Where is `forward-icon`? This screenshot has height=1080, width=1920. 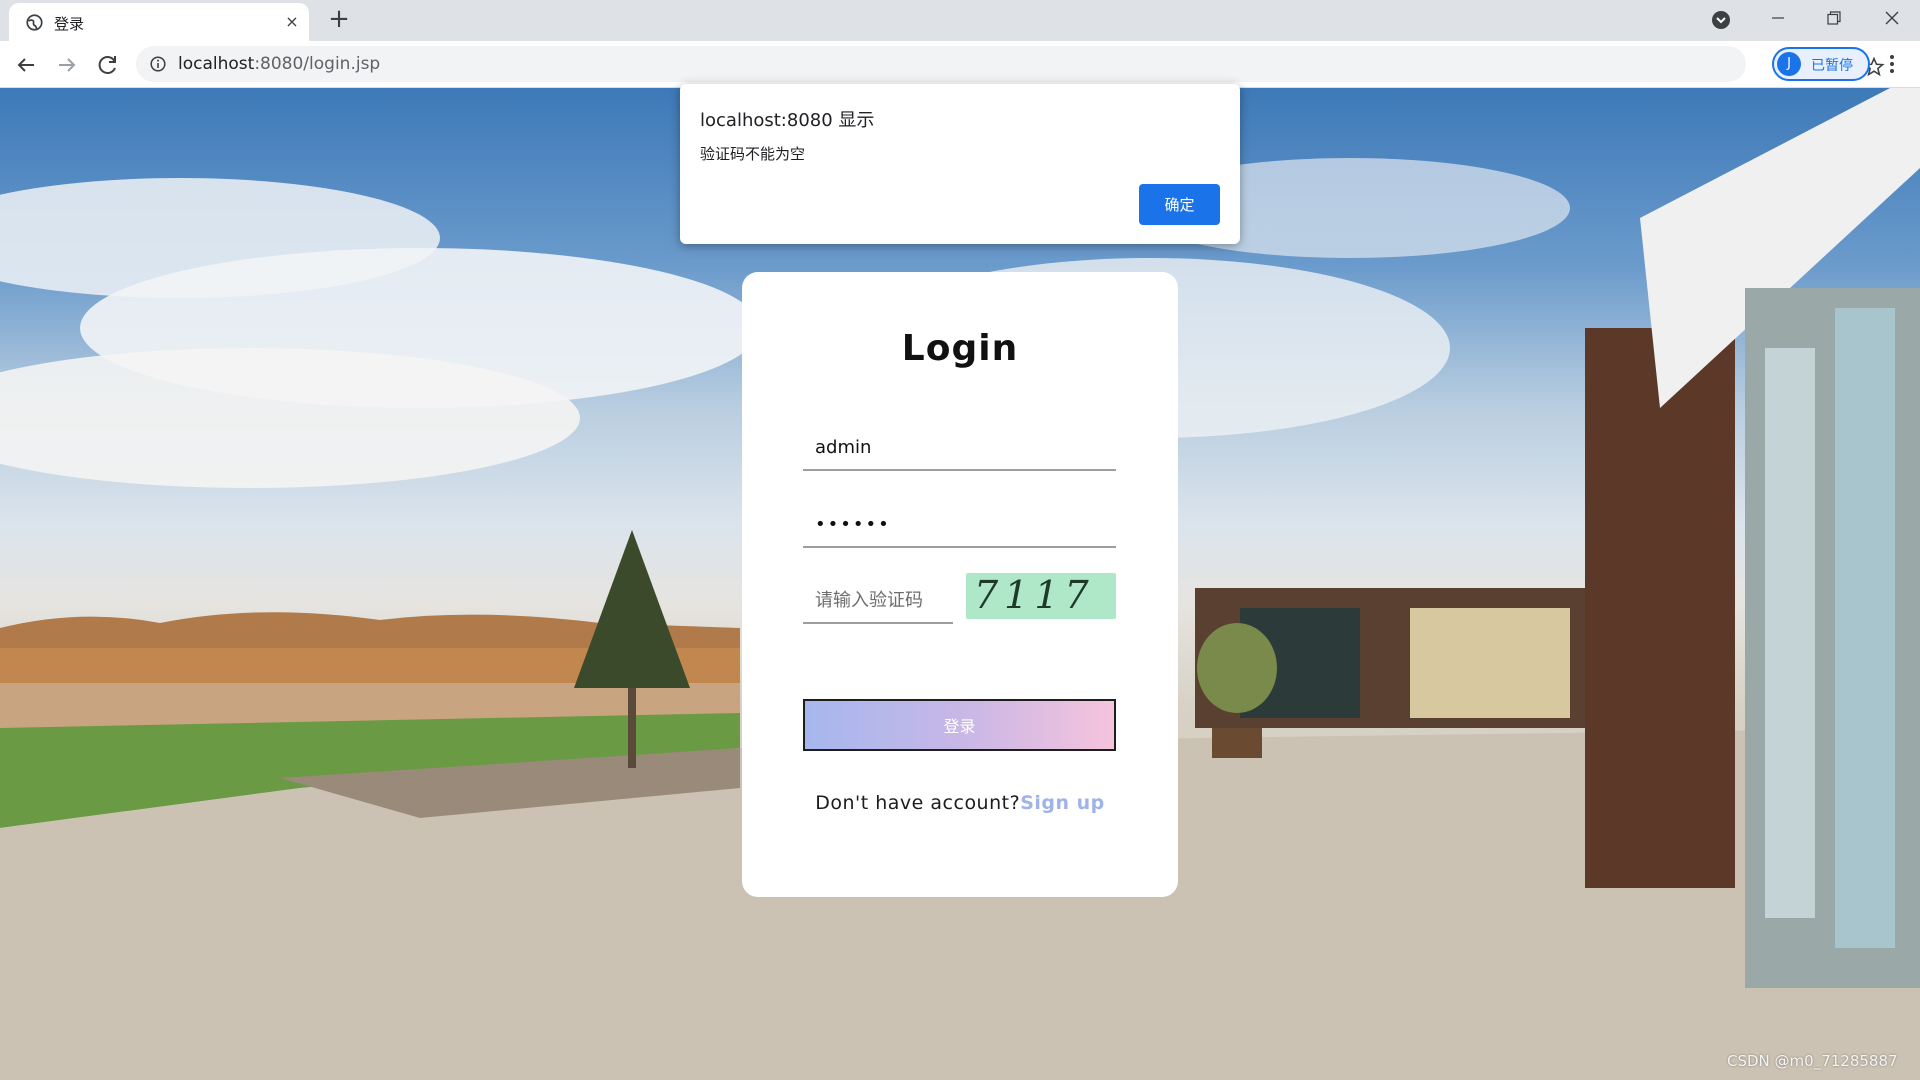 forward-icon is located at coordinates (67, 65).